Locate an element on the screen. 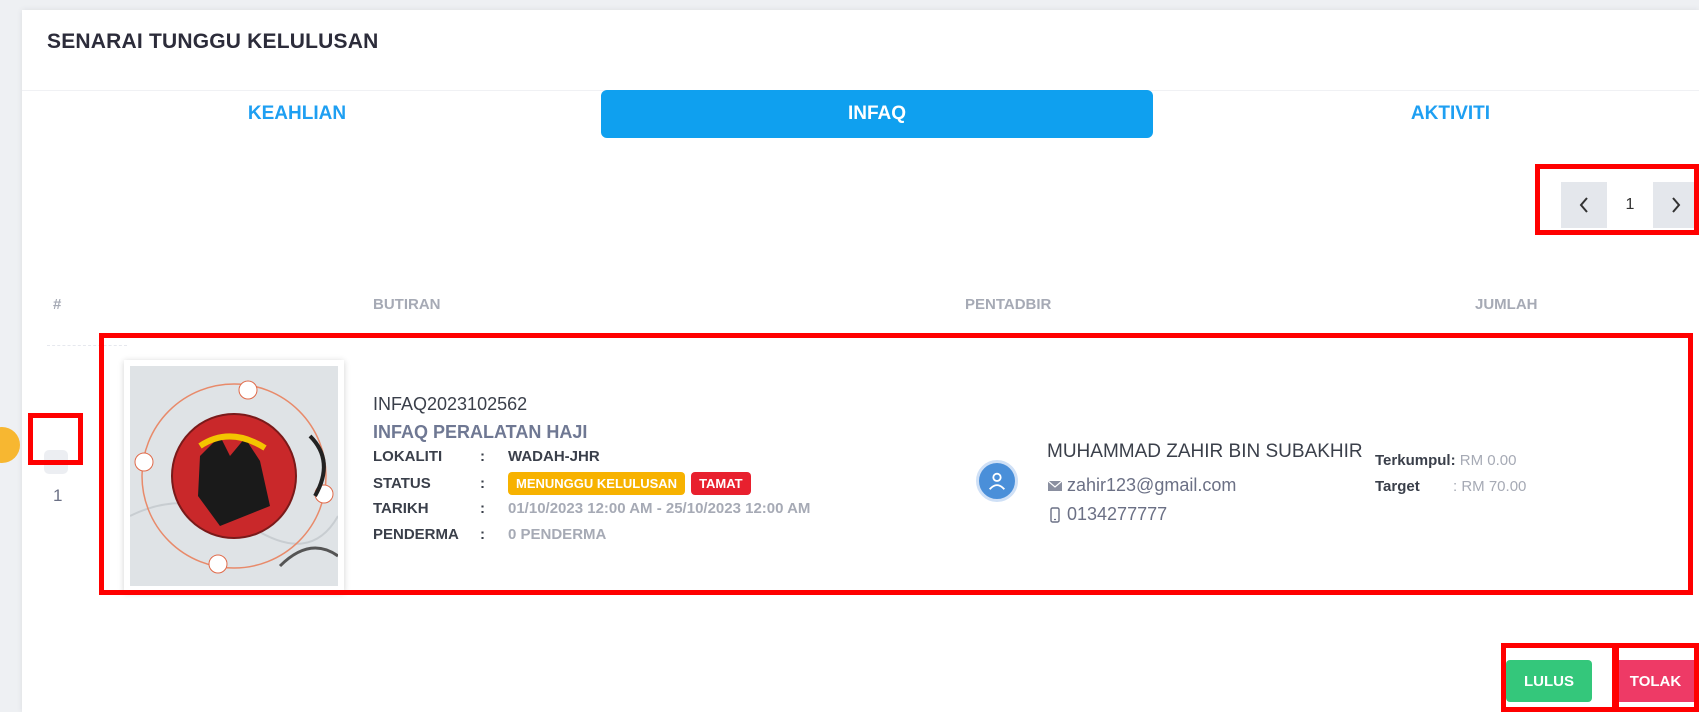 Image resolution: width=1699 pixels, height=712 pixels. target-label: Target is located at coordinates (1397, 486).